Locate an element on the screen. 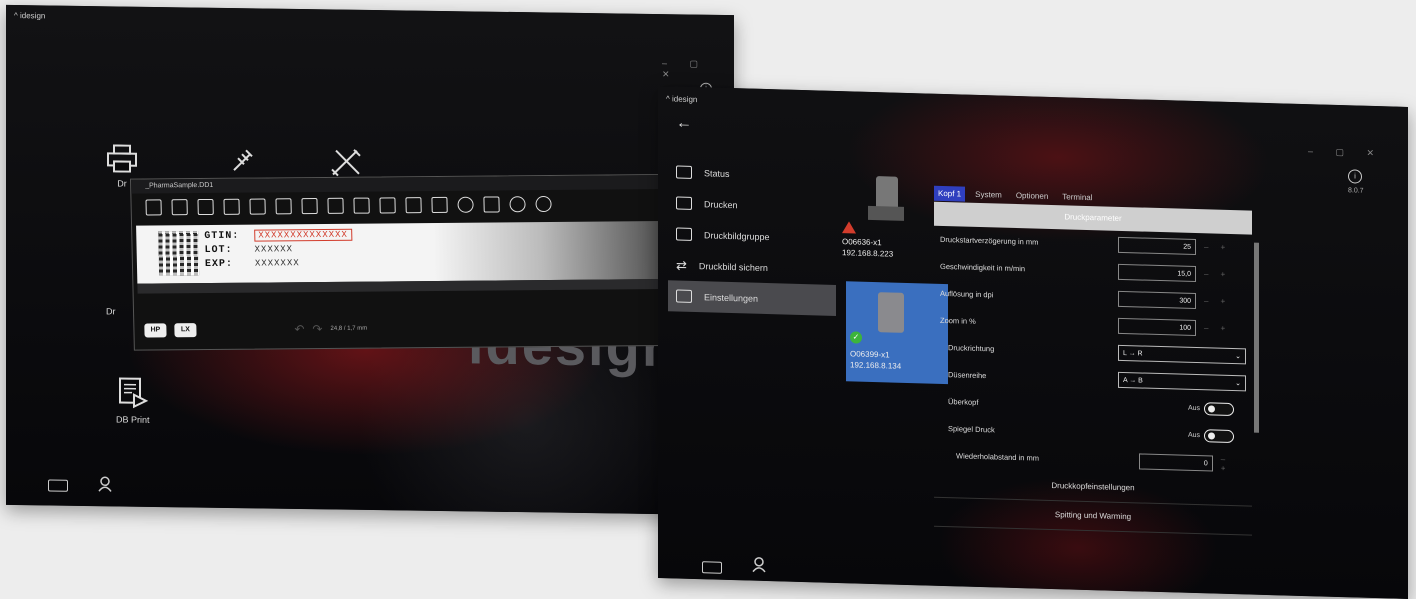 The width and height of the screenshot is (1416, 599). scrollbar is located at coordinates (1256, 337).